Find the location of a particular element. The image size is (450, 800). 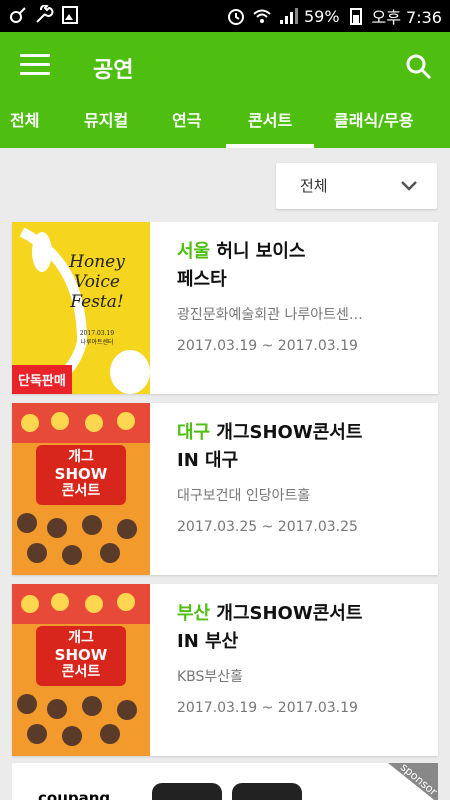

event-city: 대구 is located at coordinates (194, 432).